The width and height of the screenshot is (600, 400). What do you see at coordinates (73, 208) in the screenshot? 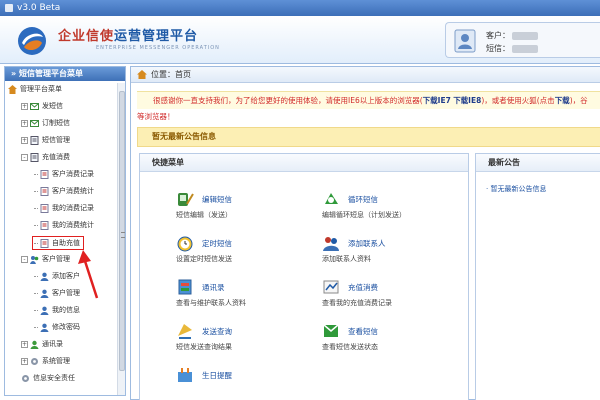
I see `sidebar-item-label: 我的消费记录` at bounding box center [73, 208].